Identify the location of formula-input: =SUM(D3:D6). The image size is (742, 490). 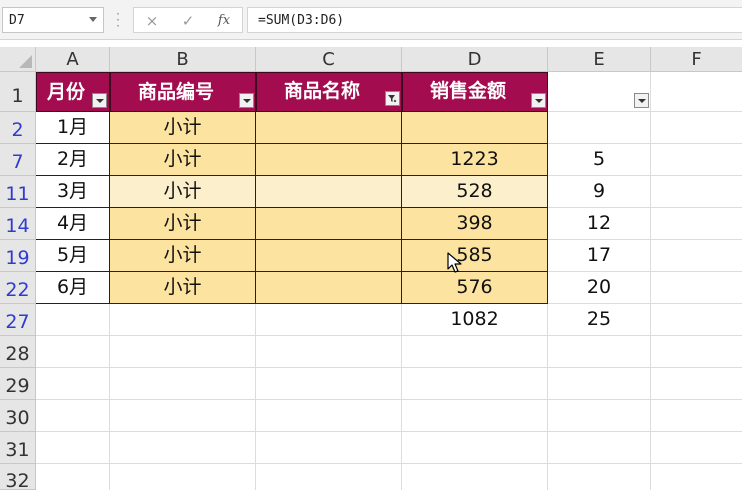
(494, 20).